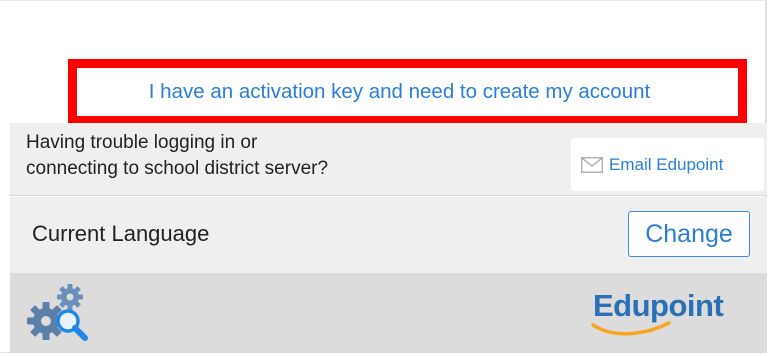 Image resolution: width=770 pixels, height=356 pixels. What do you see at coordinates (689, 234) in the screenshot?
I see `change-language-button: Change` at bounding box center [689, 234].